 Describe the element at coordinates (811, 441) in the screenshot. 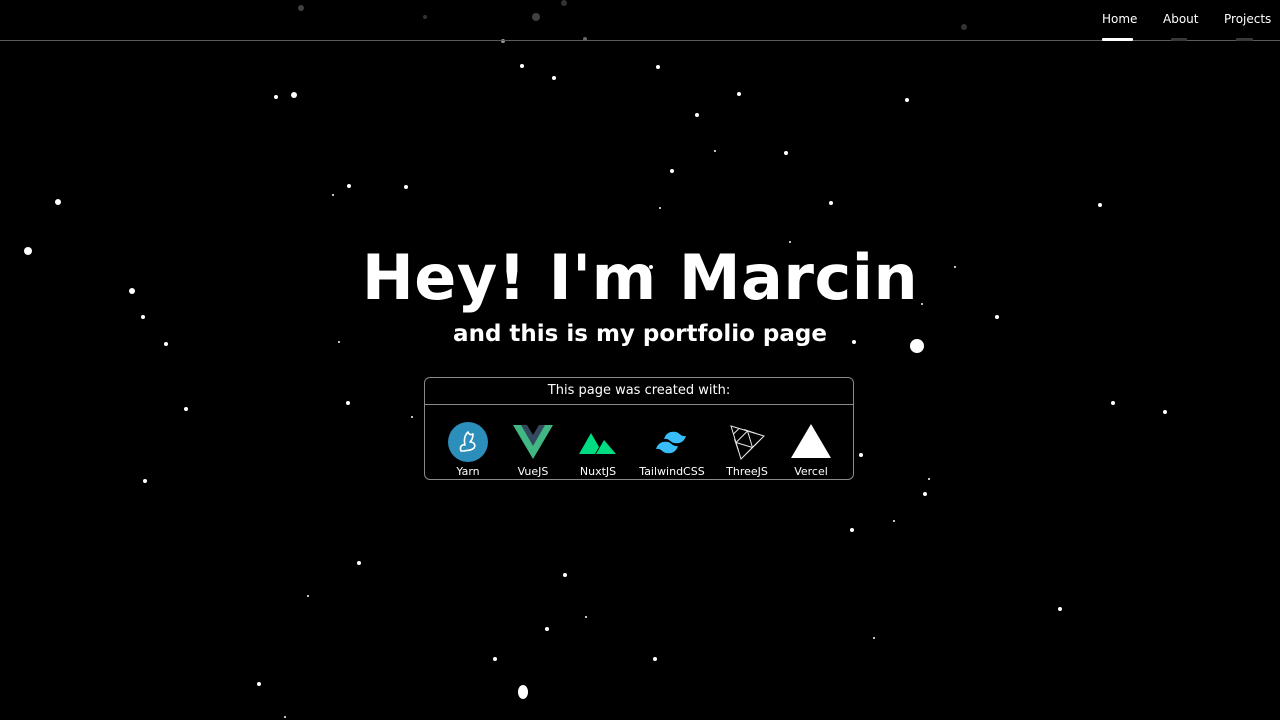

I see `vercel-icon` at that location.